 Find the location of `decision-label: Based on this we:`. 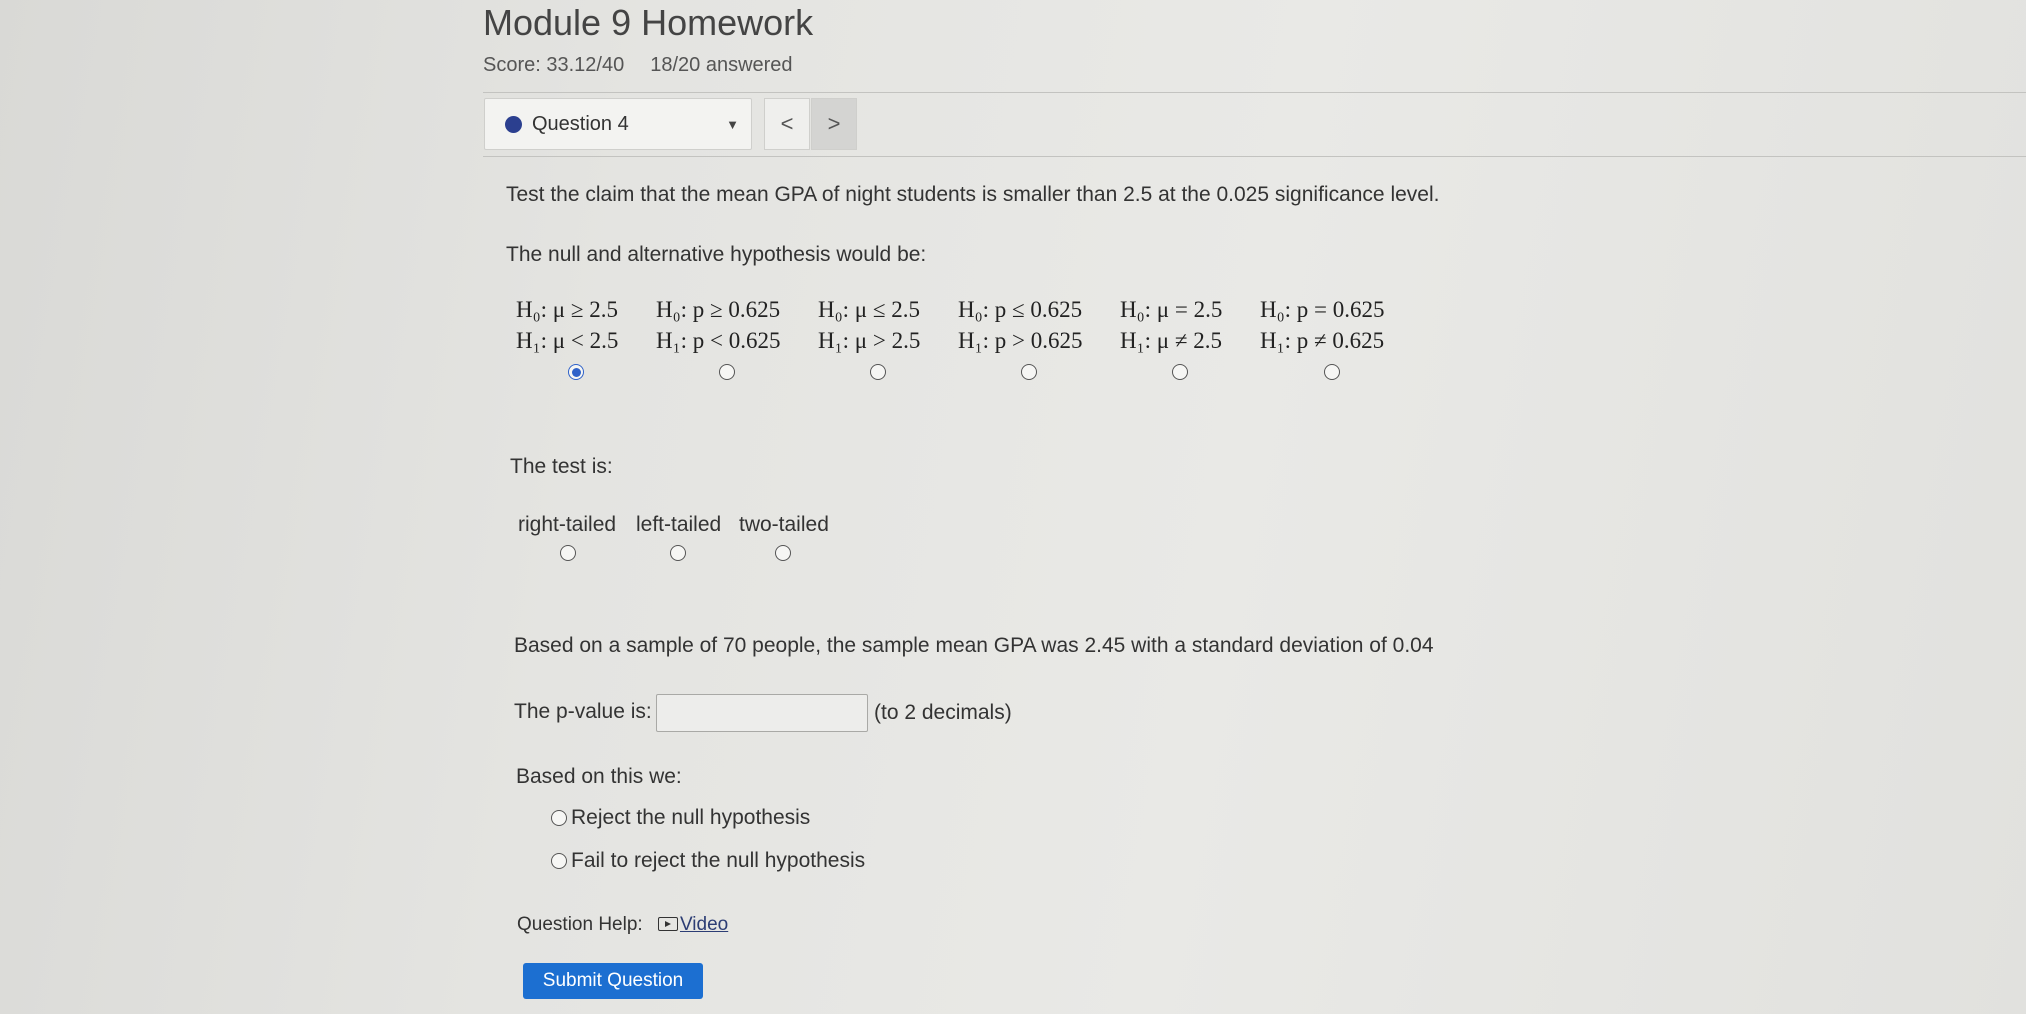

decision-label: Based on this we: is located at coordinates (599, 776).